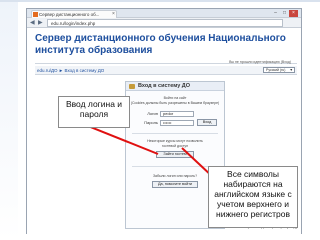 The height and width of the screenshot is (240, 320). What do you see at coordinates (94, 112) in the screenshot?
I see `callout-login-password: Ввод логина и пароля` at bounding box center [94, 112].